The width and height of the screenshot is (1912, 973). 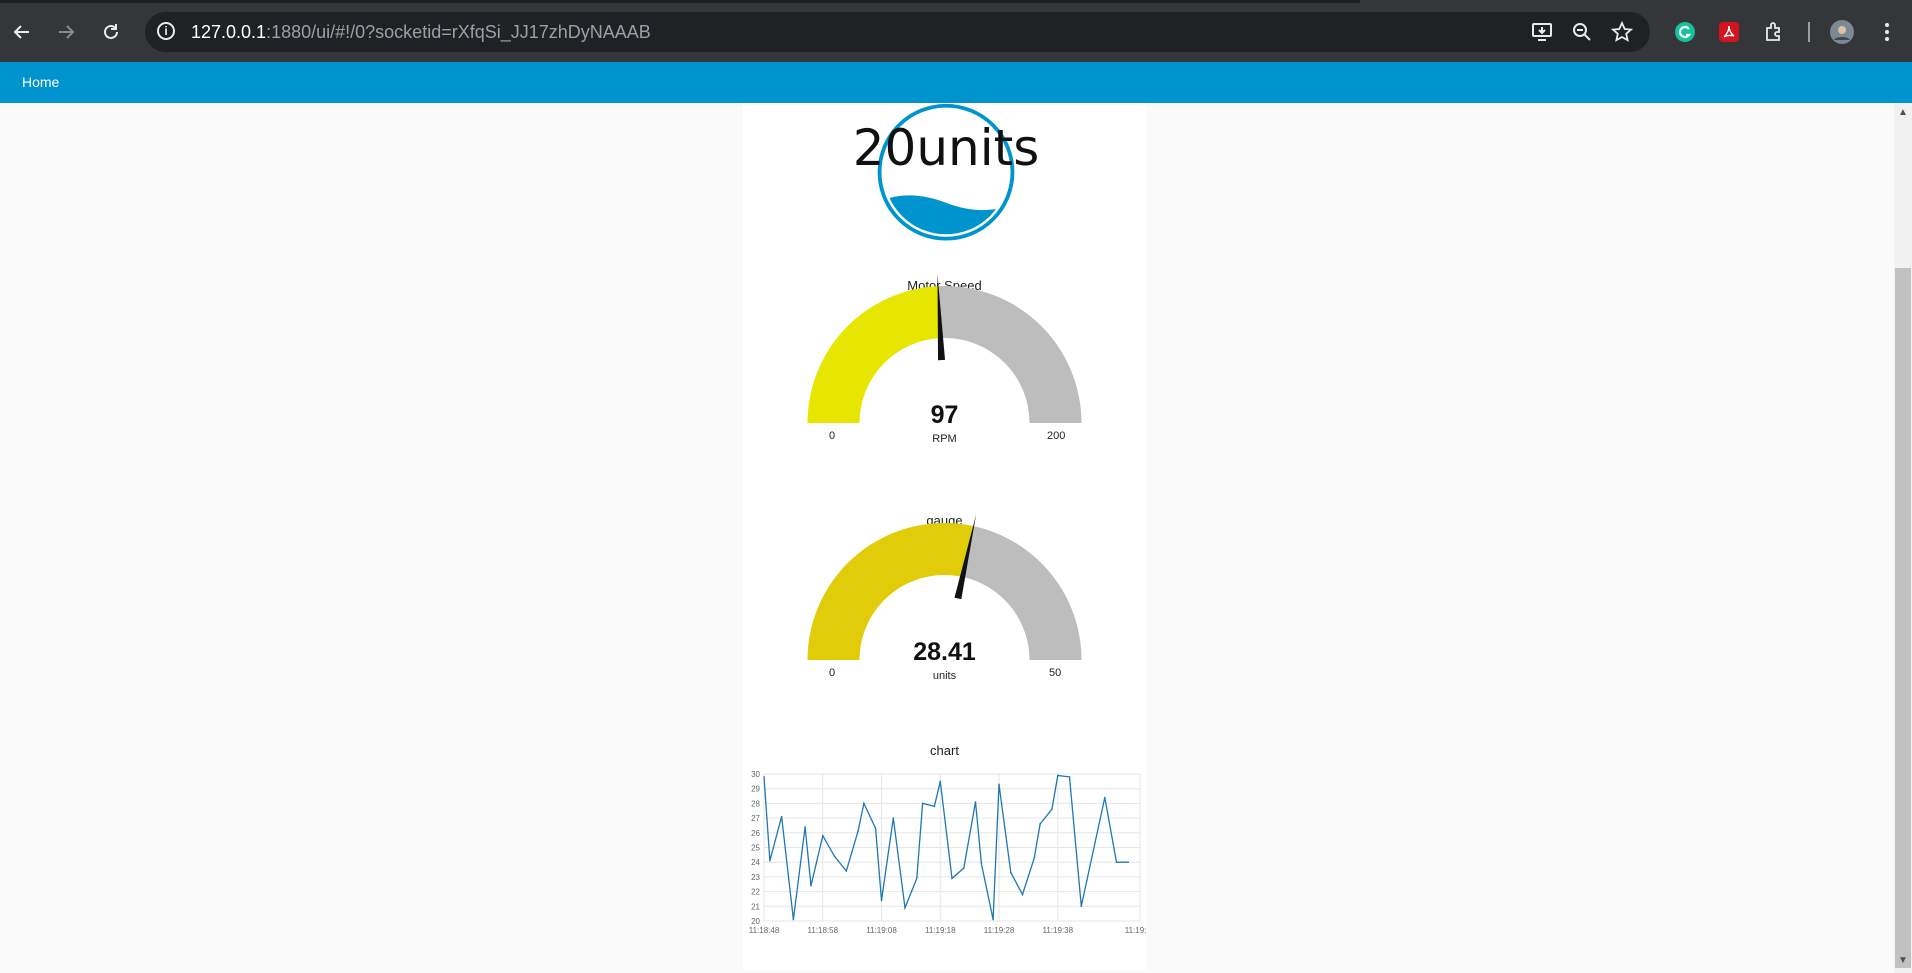 What do you see at coordinates (1903, 618) in the screenshot?
I see `scroll-thumb` at bounding box center [1903, 618].